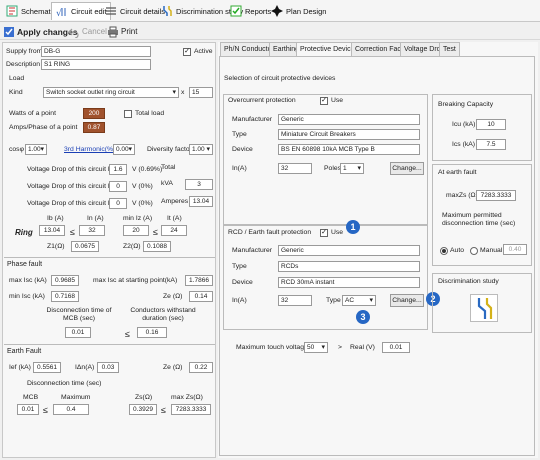  What do you see at coordinates (40, 31) in the screenshot?
I see `apply-changes-button: Apply changes` at bounding box center [40, 31].